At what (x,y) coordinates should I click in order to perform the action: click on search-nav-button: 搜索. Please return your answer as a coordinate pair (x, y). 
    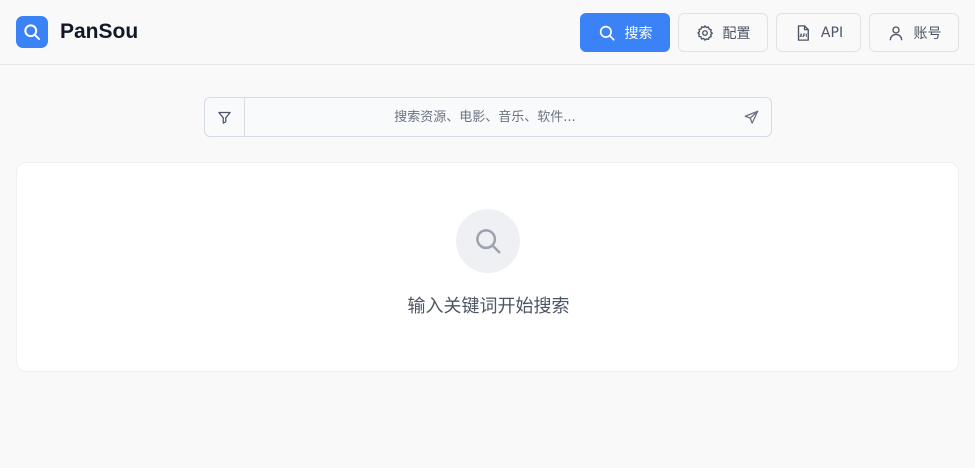
    Looking at the image, I should click on (625, 32).